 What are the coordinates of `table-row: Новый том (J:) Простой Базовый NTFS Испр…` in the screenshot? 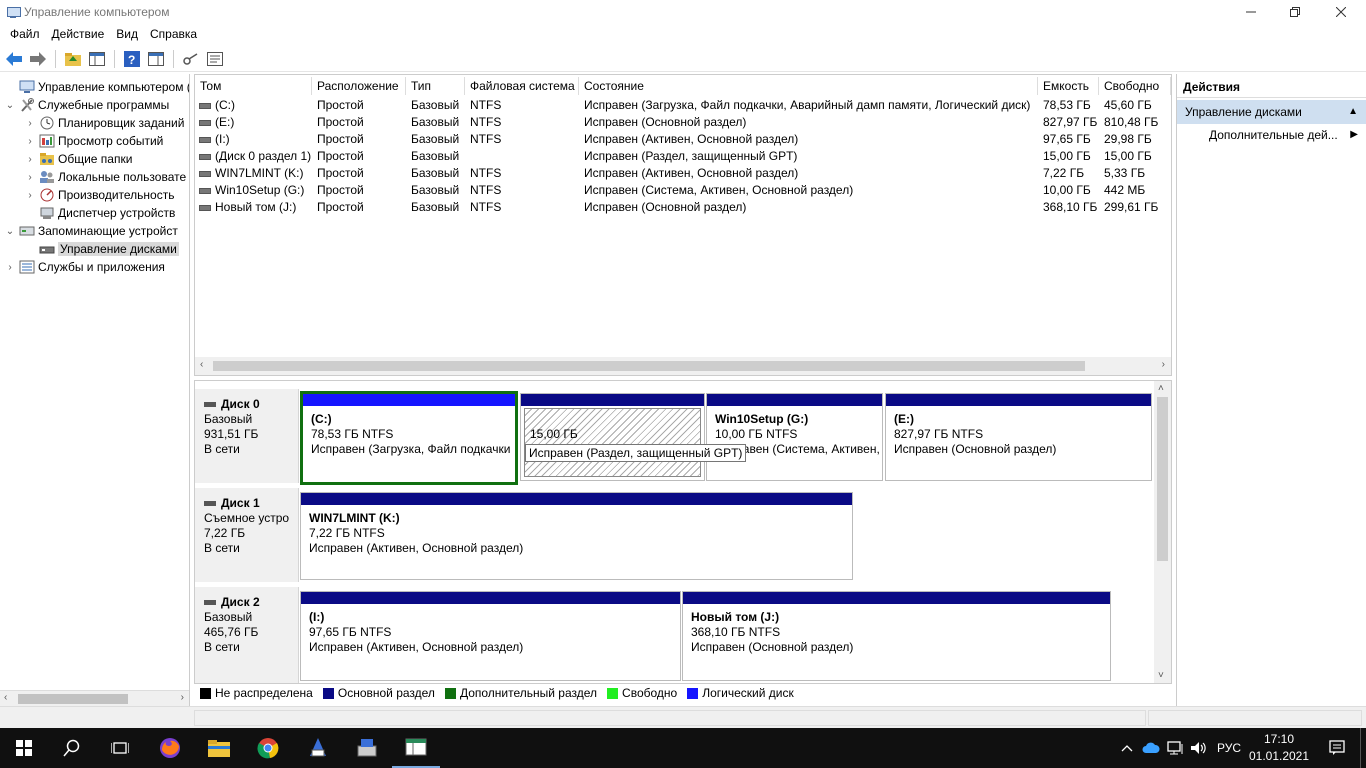 It's located at (683, 207).